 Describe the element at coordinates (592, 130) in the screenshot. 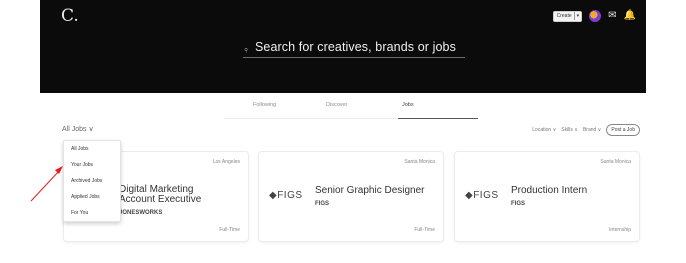

I see `brand-filter: Brand ∨` at that location.